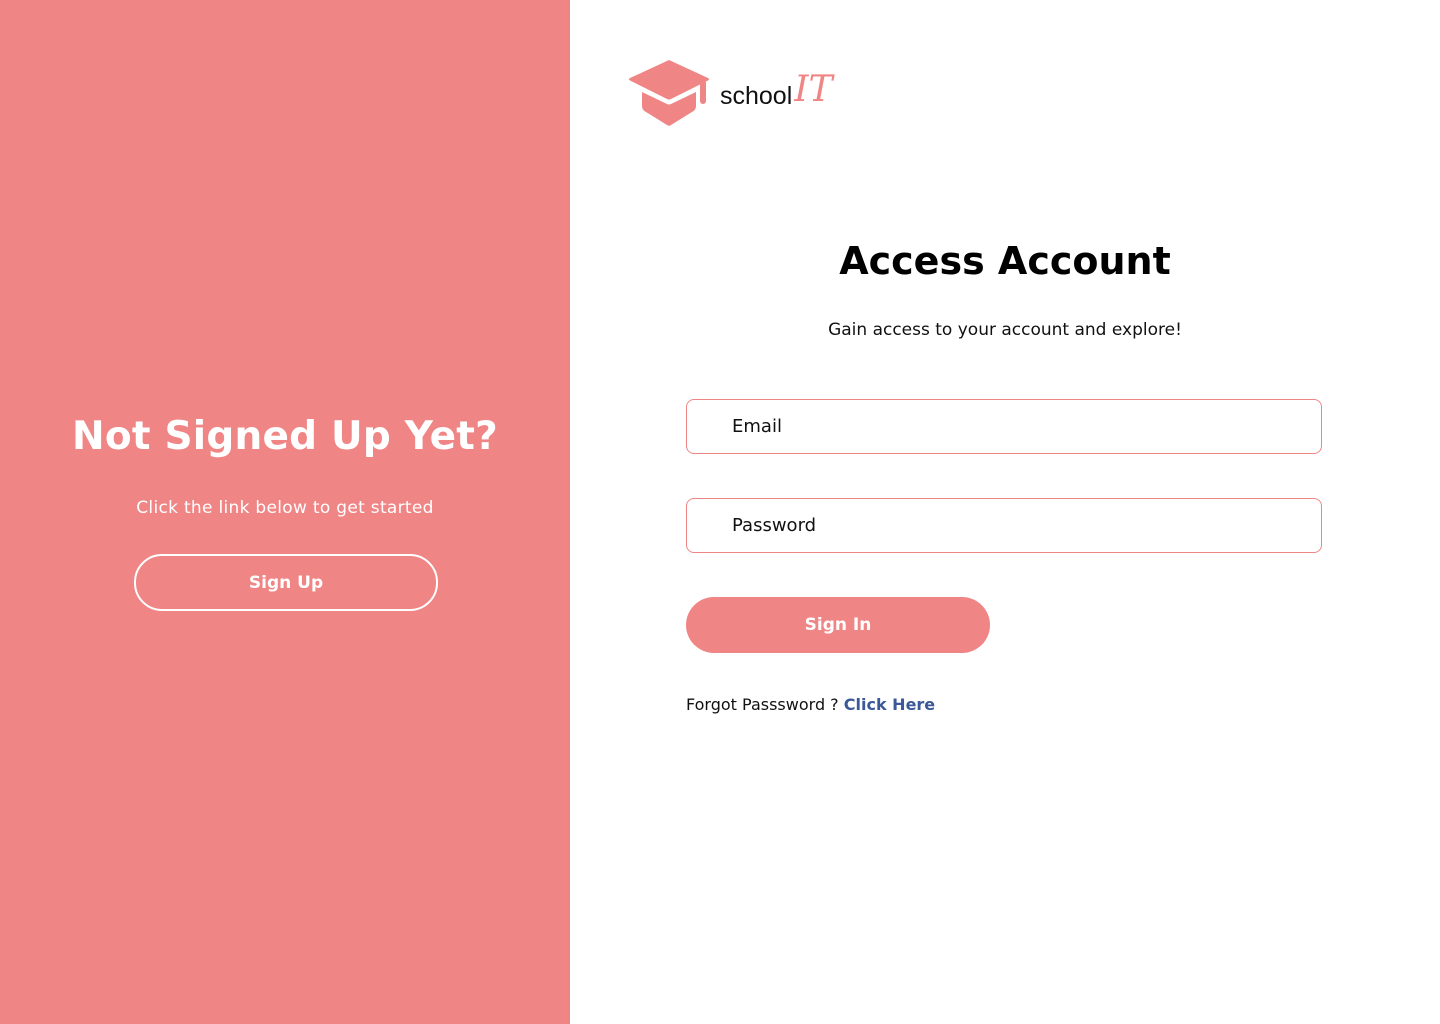  What do you see at coordinates (285, 436) in the screenshot?
I see `signup-promo-heading: Not Signed Up Yet?` at bounding box center [285, 436].